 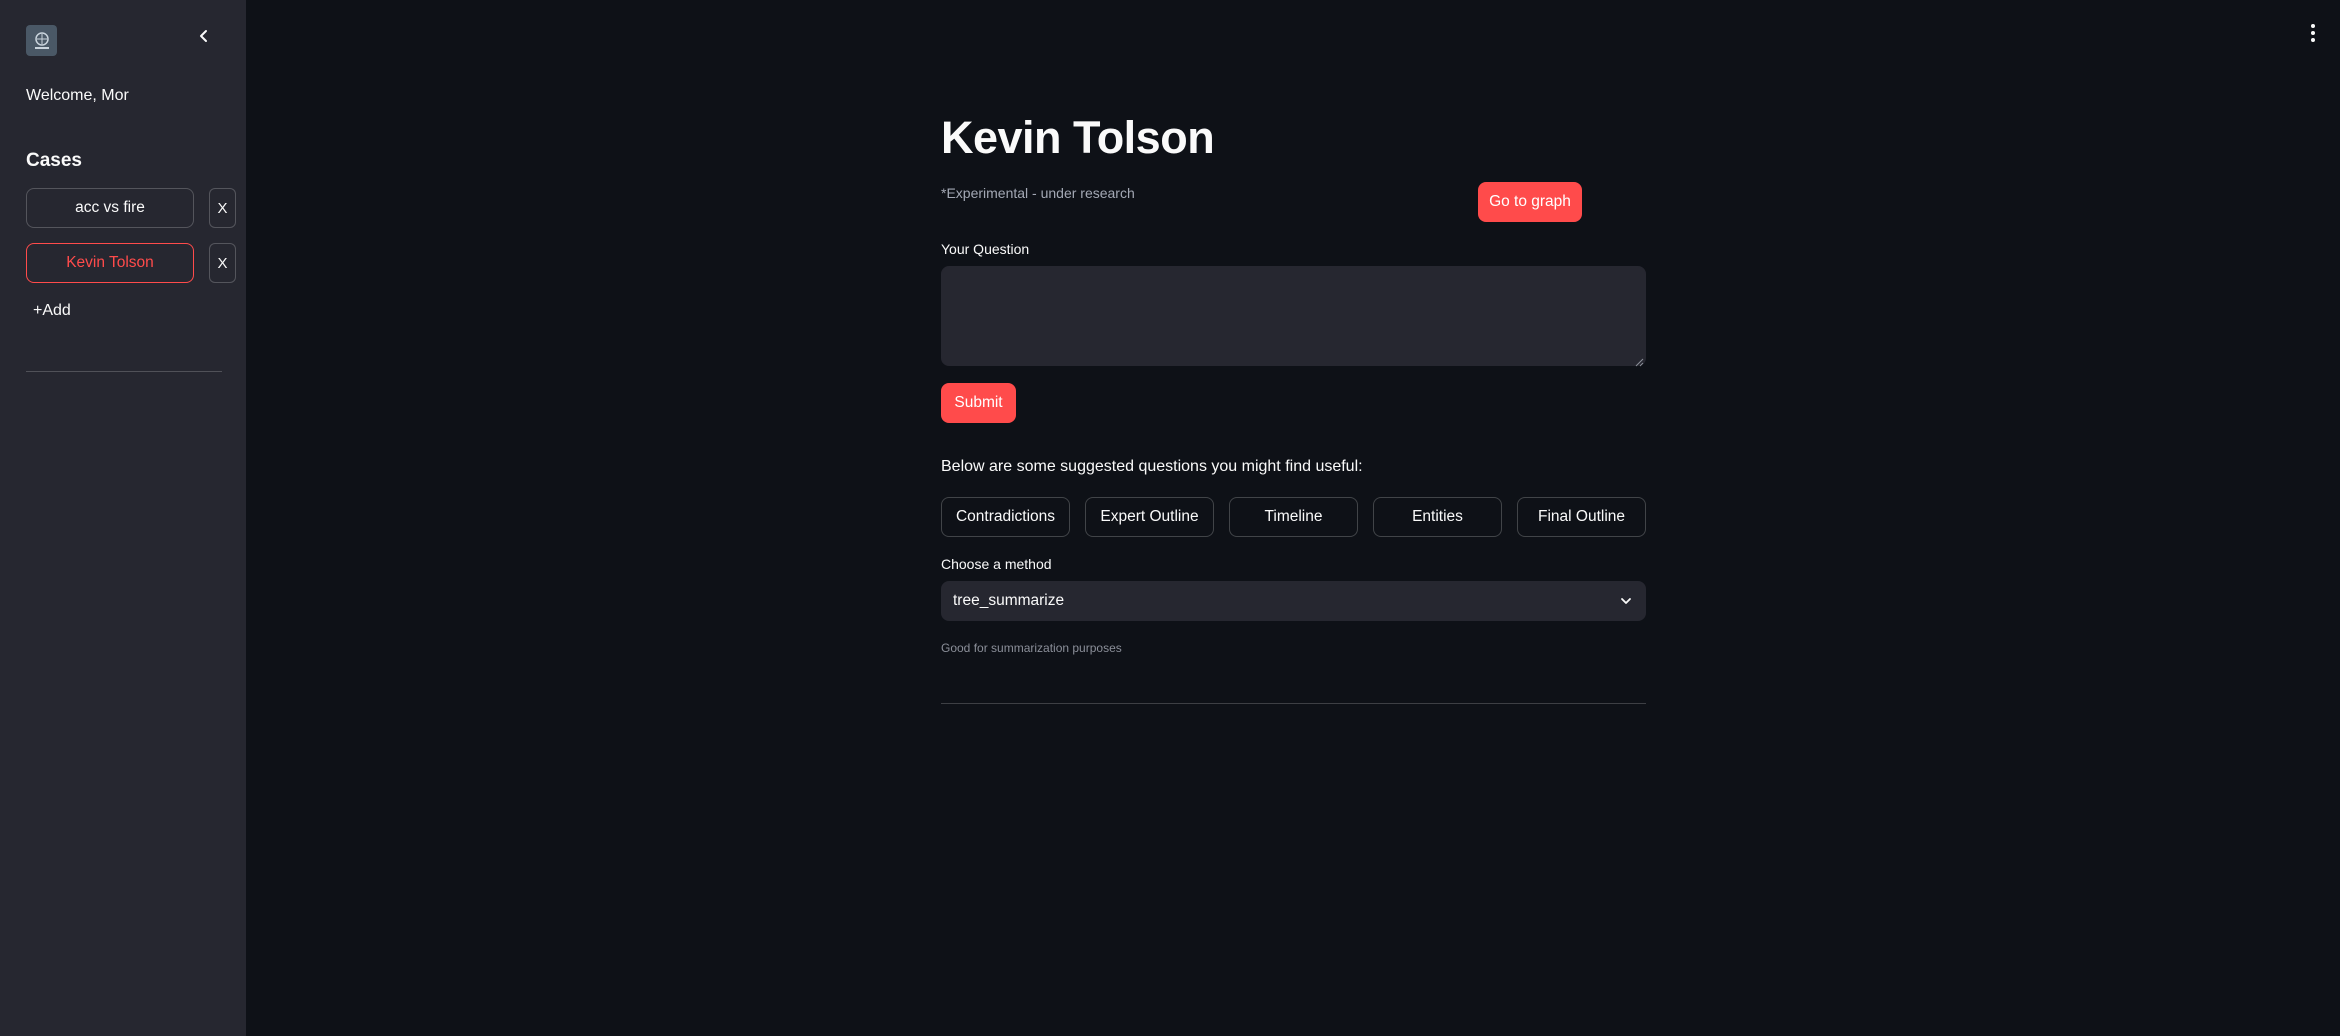 I want to click on method-label: Choose a method, so click(x=996, y=564).